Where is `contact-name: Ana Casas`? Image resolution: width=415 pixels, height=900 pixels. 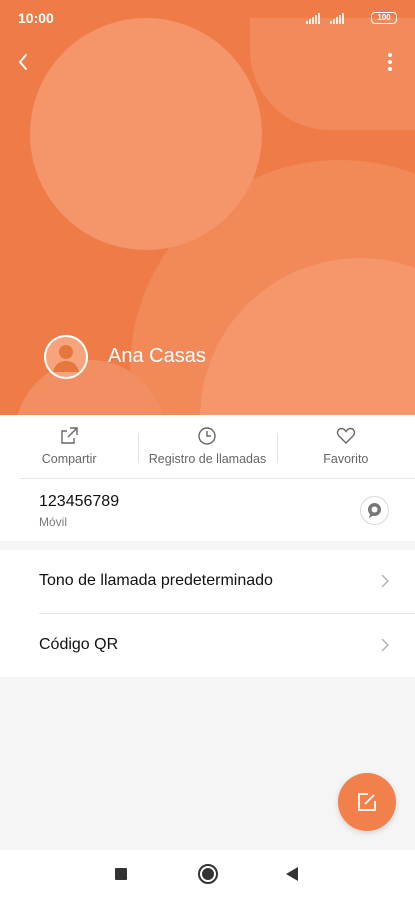
contact-name: Ana Casas is located at coordinates (157, 356).